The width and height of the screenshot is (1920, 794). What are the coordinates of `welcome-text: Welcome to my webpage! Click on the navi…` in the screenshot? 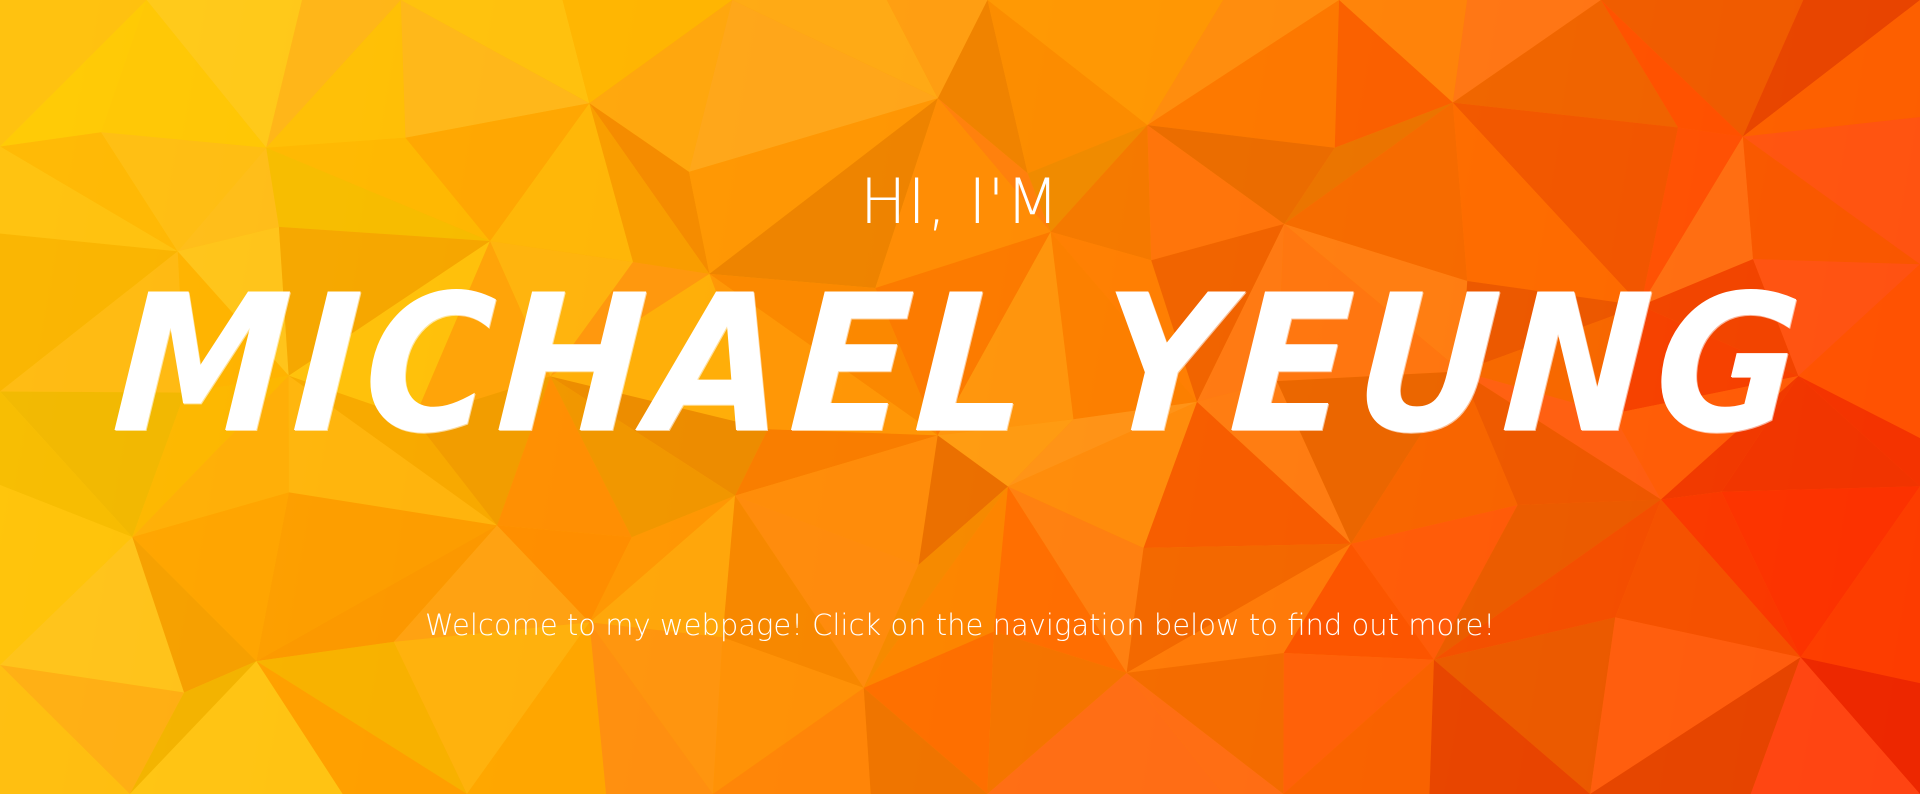 It's located at (960, 625).